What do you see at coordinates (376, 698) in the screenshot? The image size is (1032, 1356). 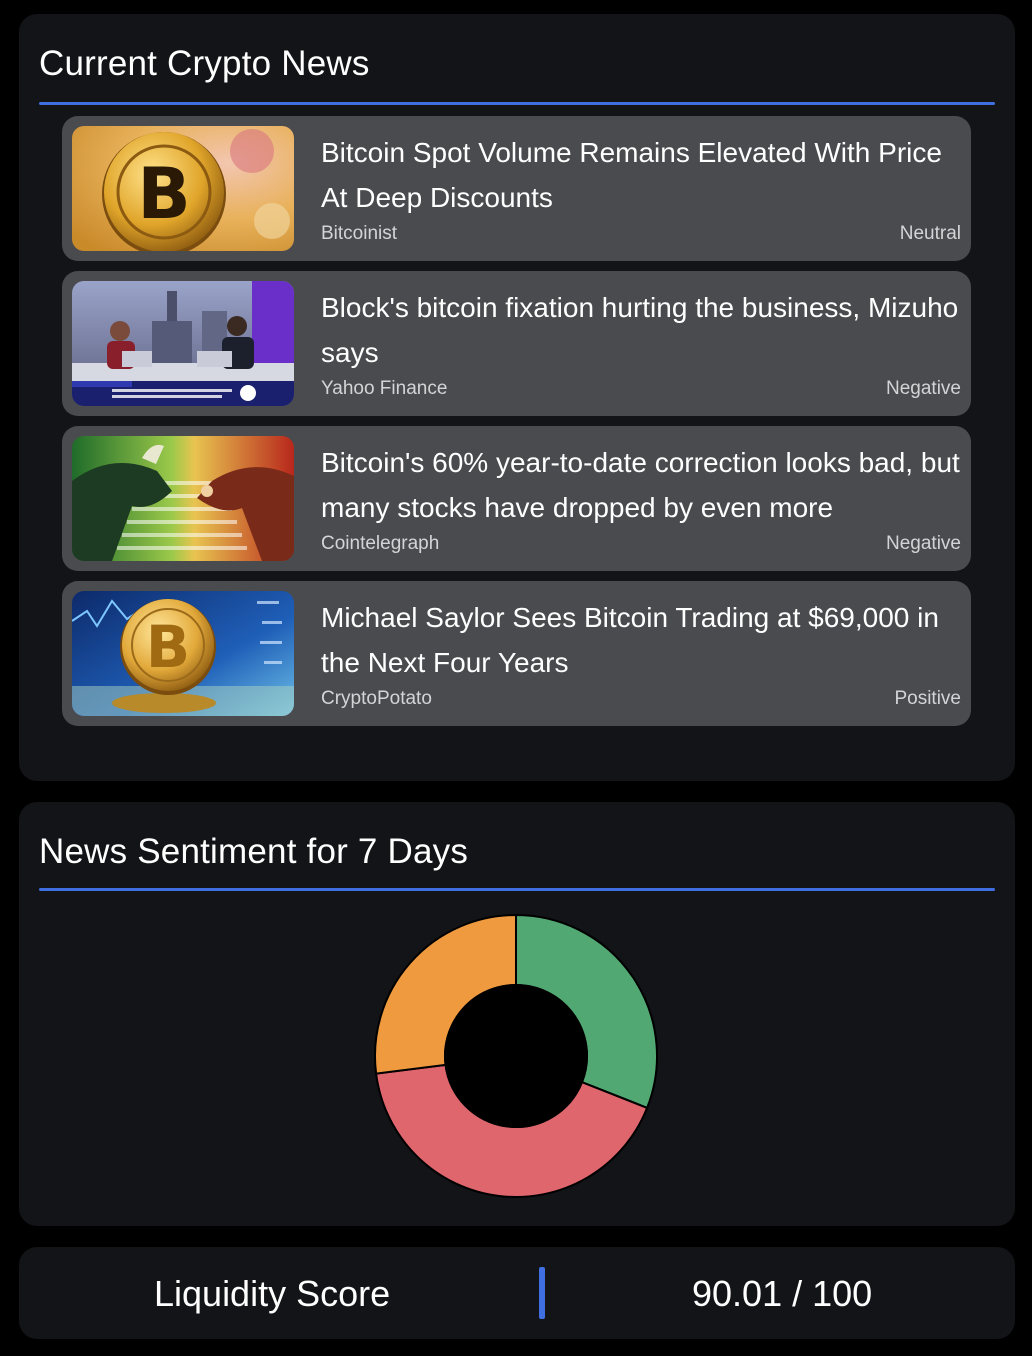 I see `news-source: CryptoPotato` at bounding box center [376, 698].